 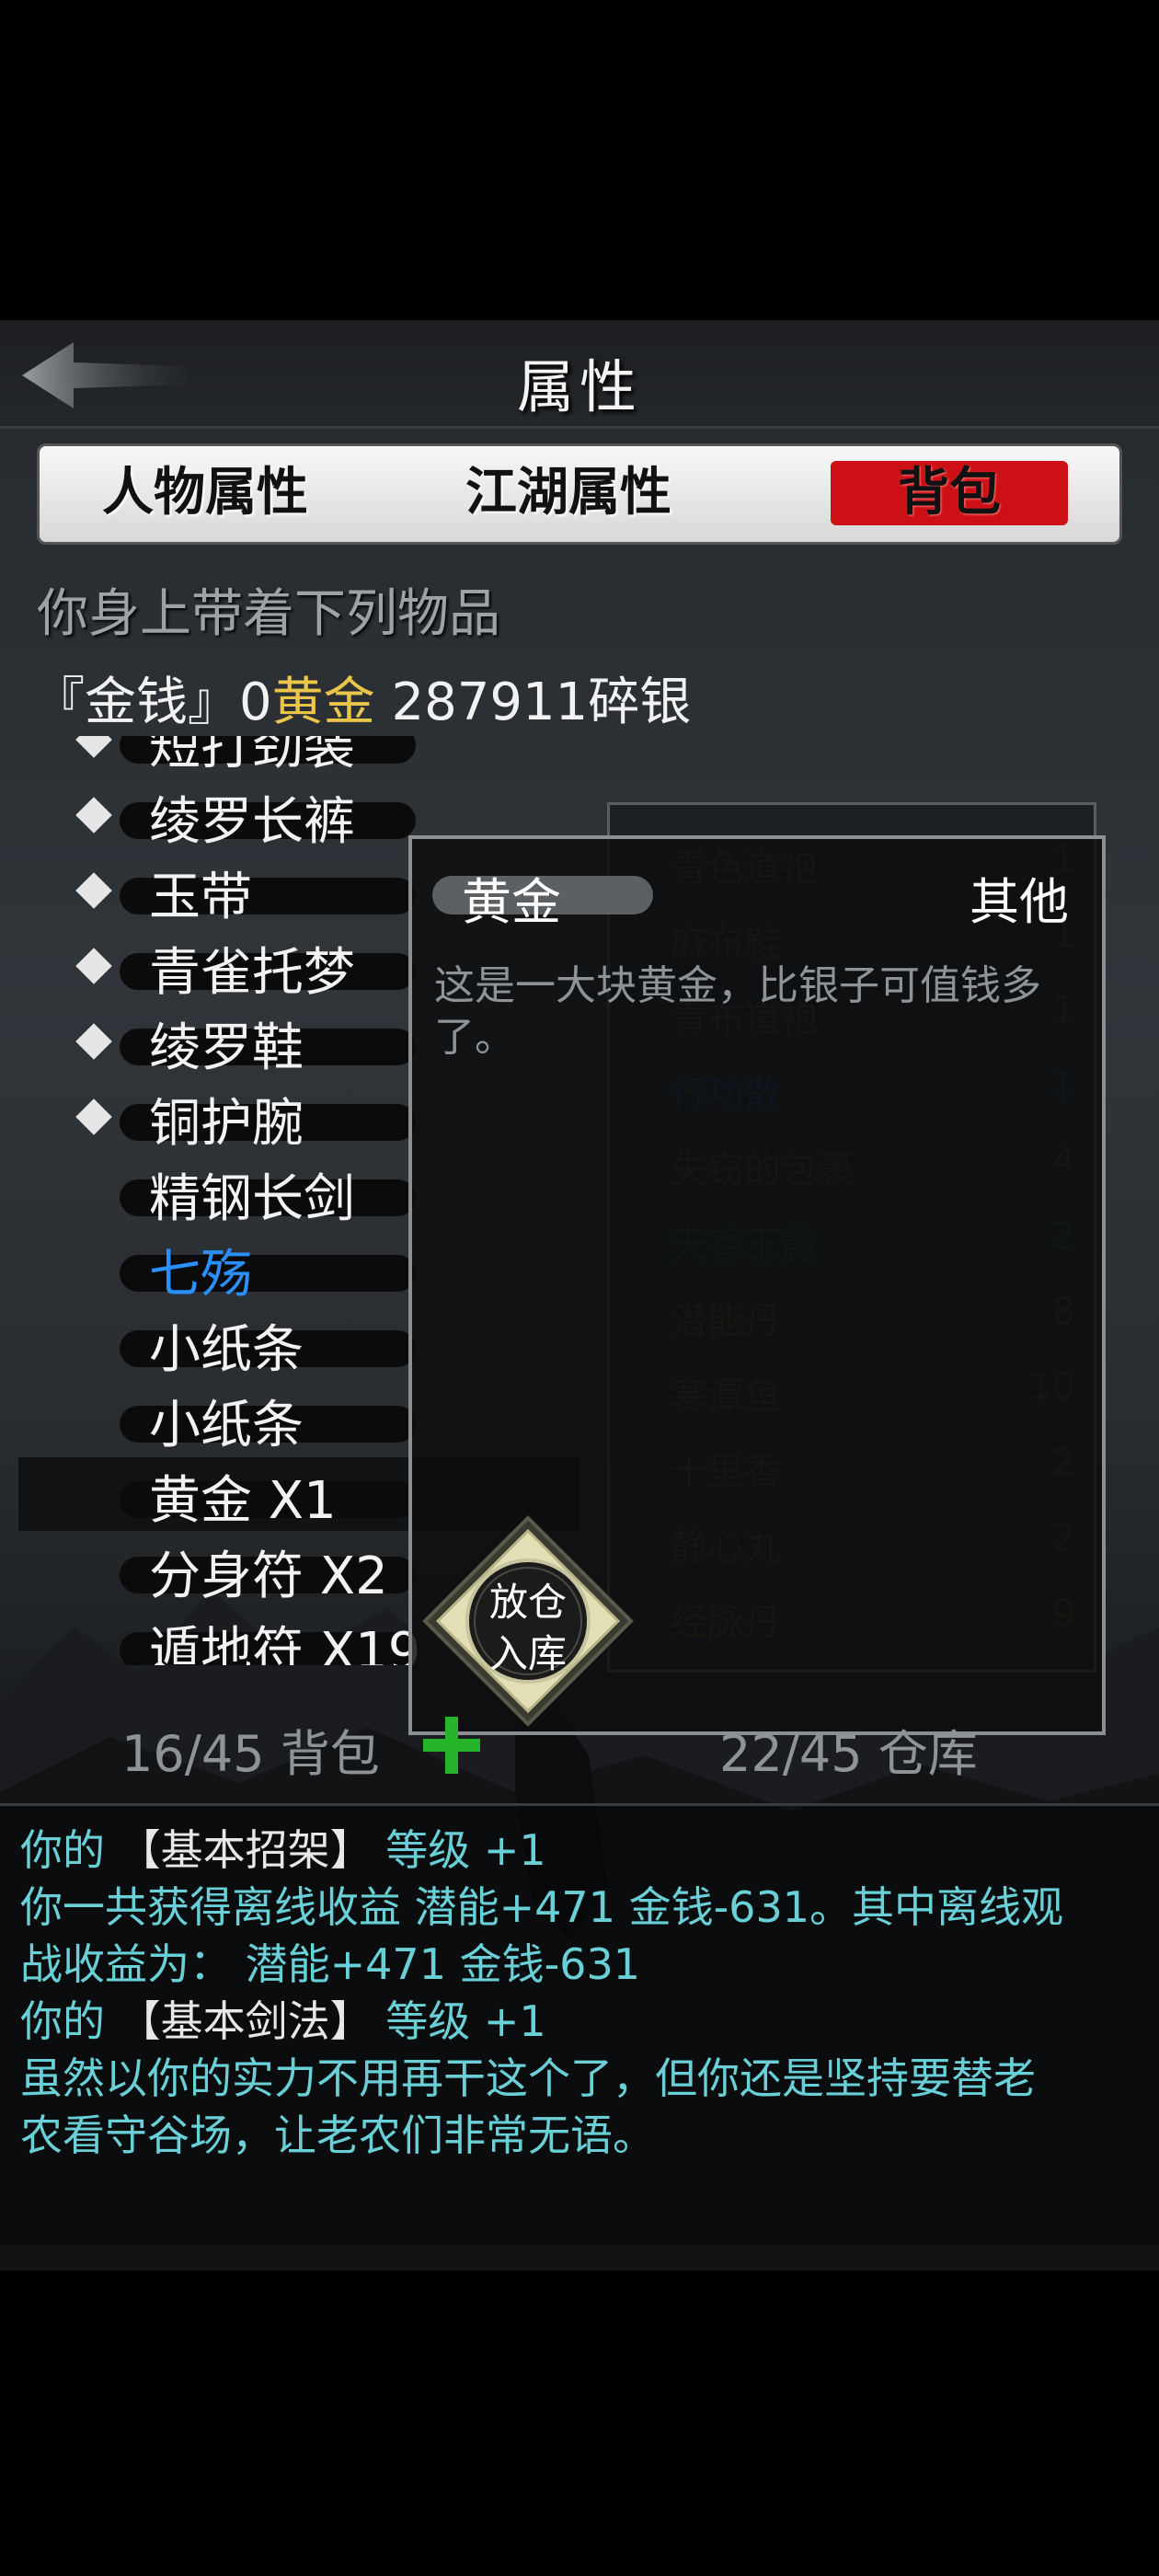 What do you see at coordinates (226, 1124) in the screenshot?
I see `item-name: 铜护腕` at bounding box center [226, 1124].